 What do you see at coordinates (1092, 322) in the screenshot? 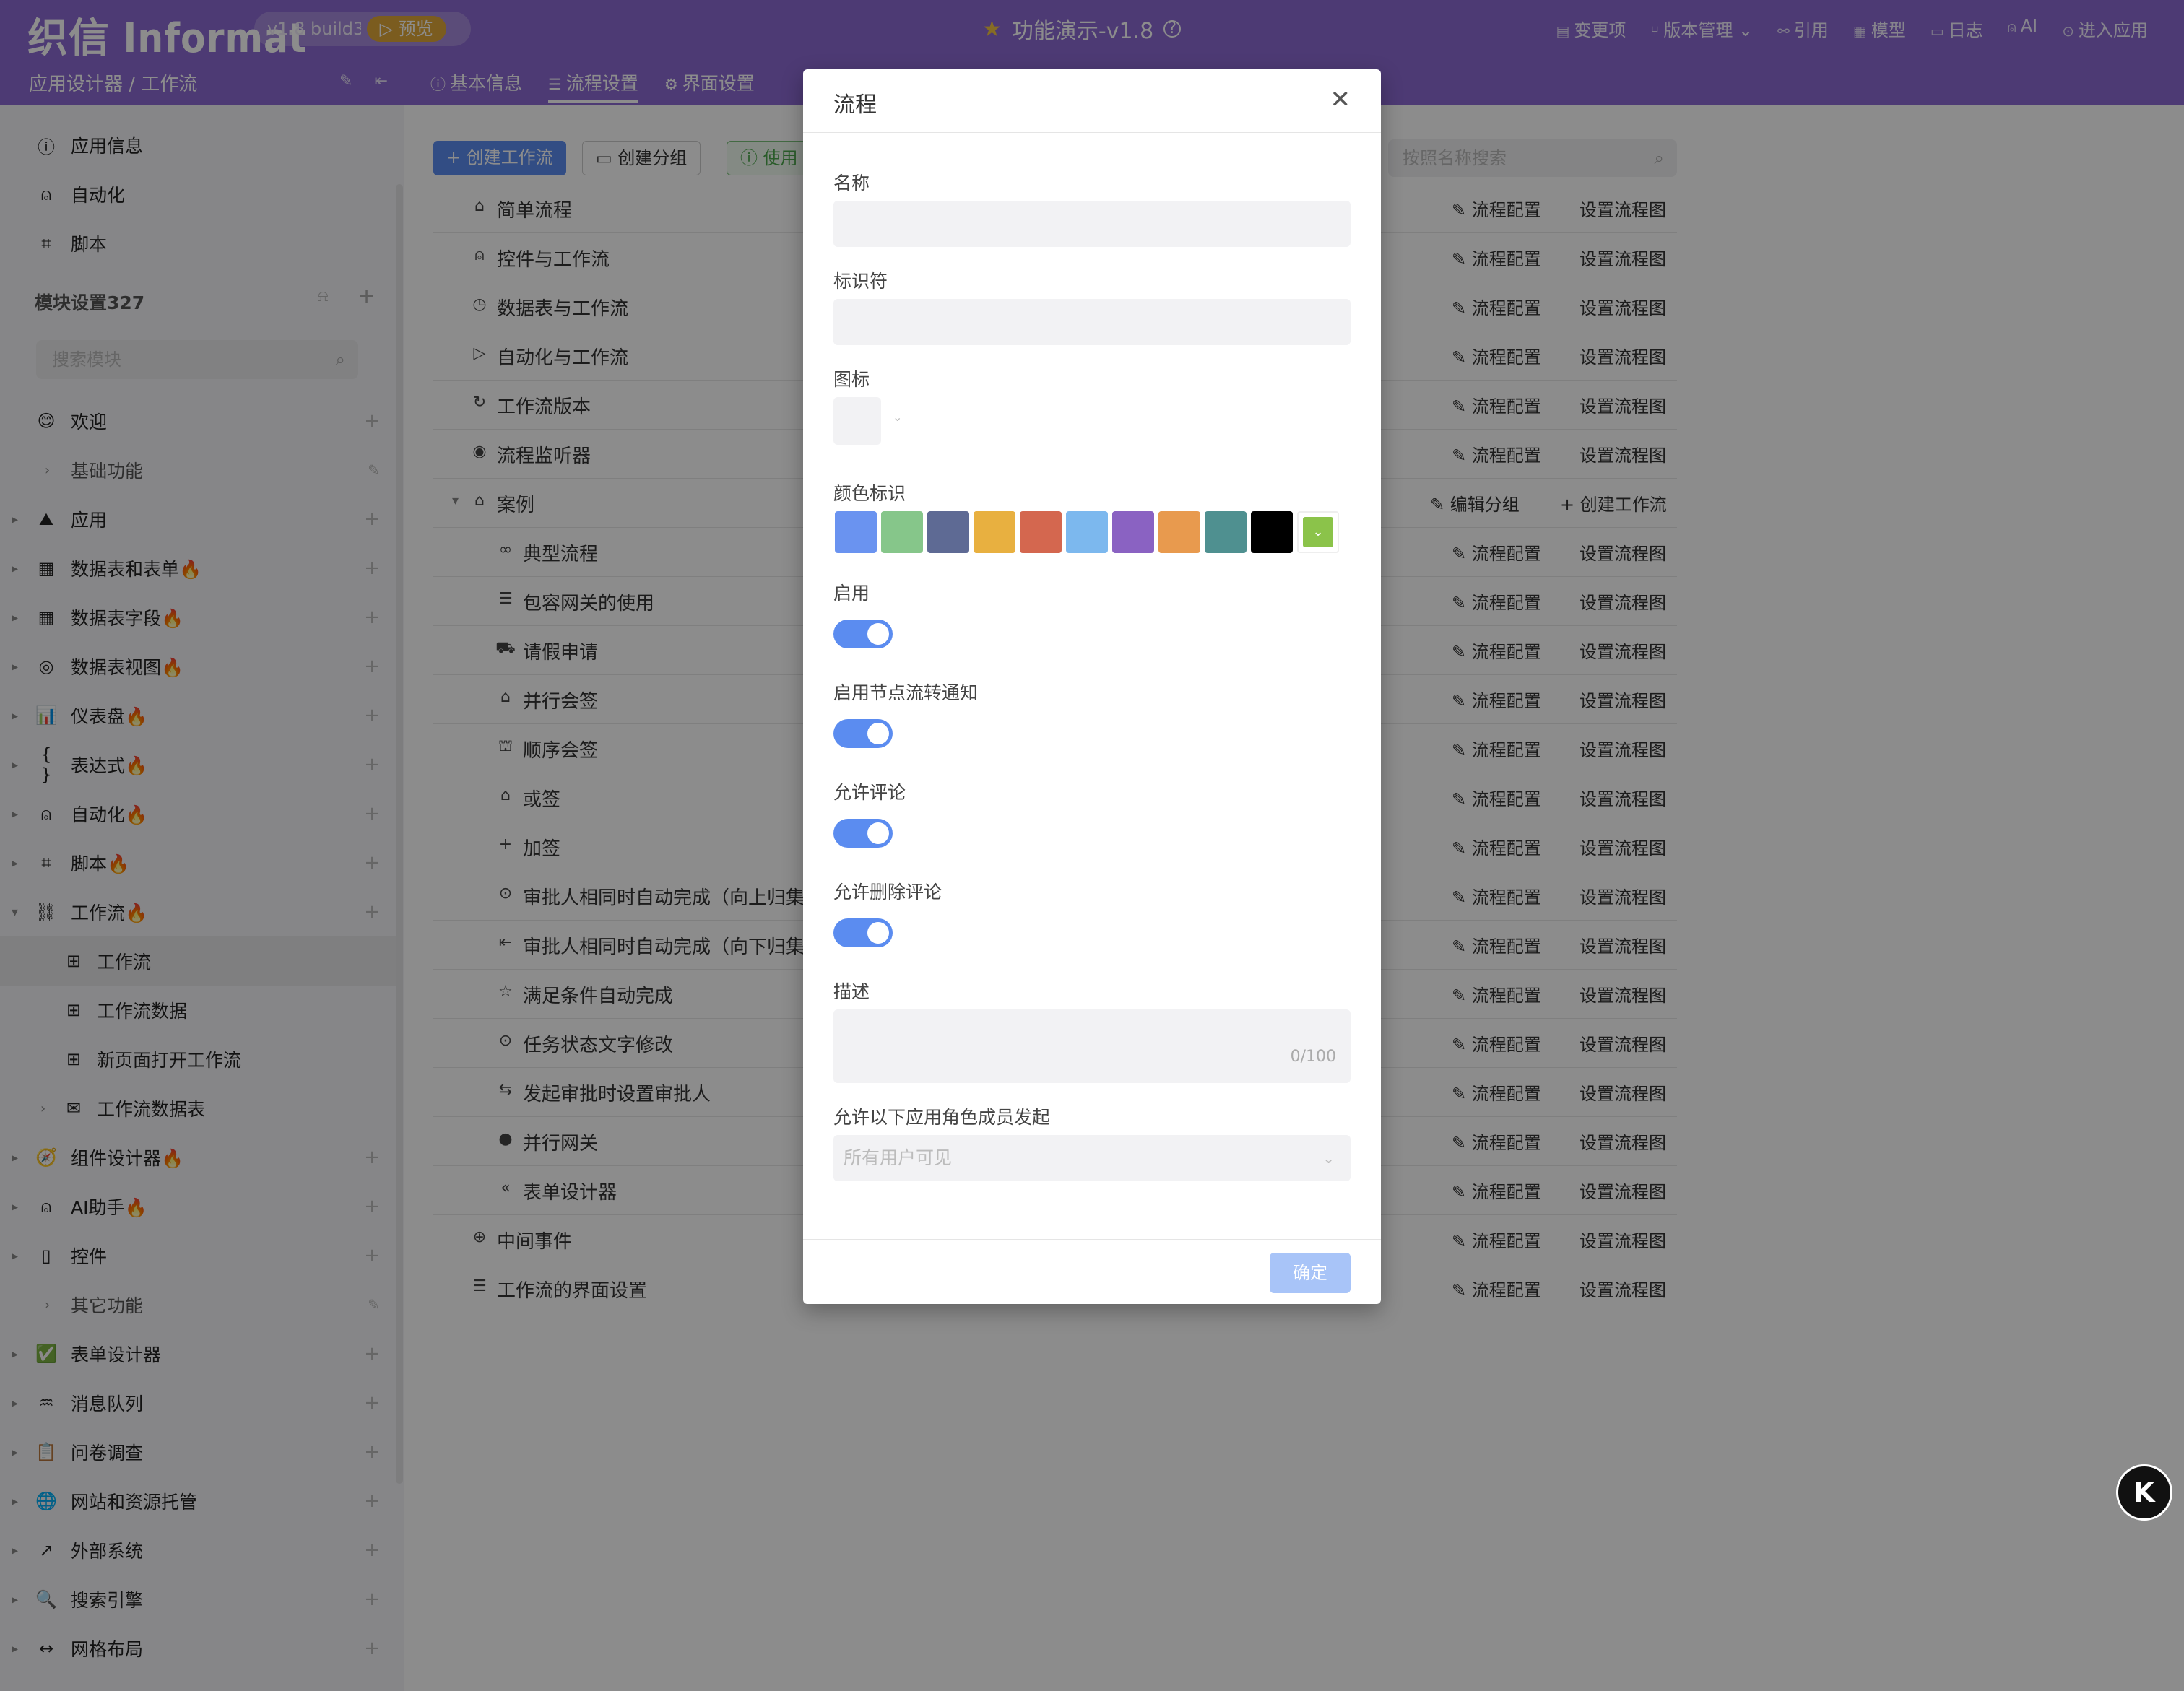
I see `identifier-input` at bounding box center [1092, 322].